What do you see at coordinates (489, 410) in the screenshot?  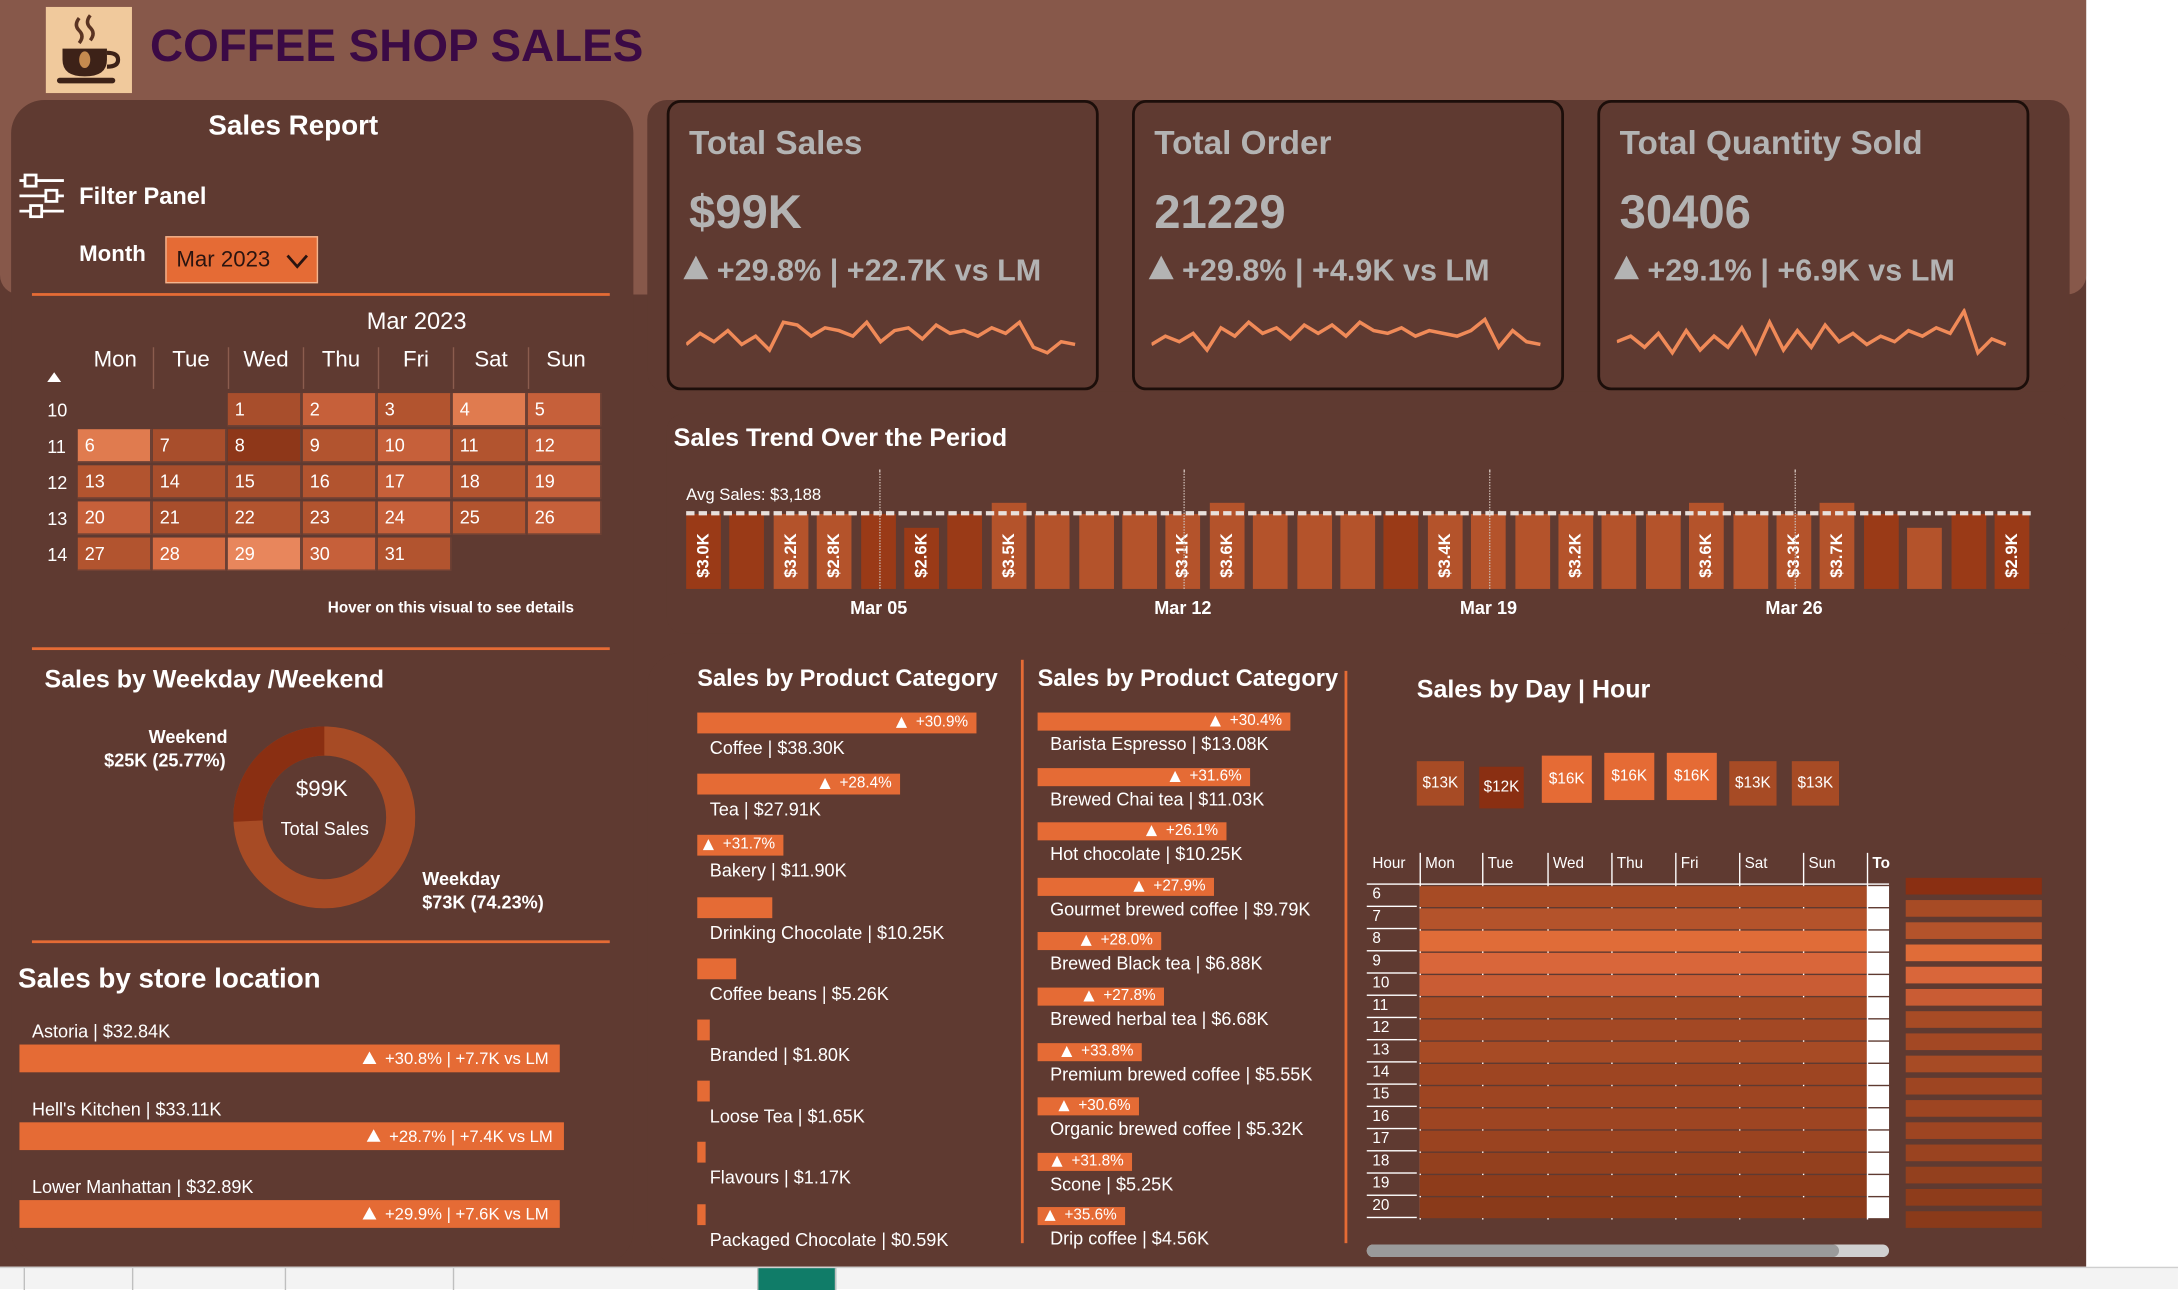 I see `calendar-day-cell: 4` at bounding box center [489, 410].